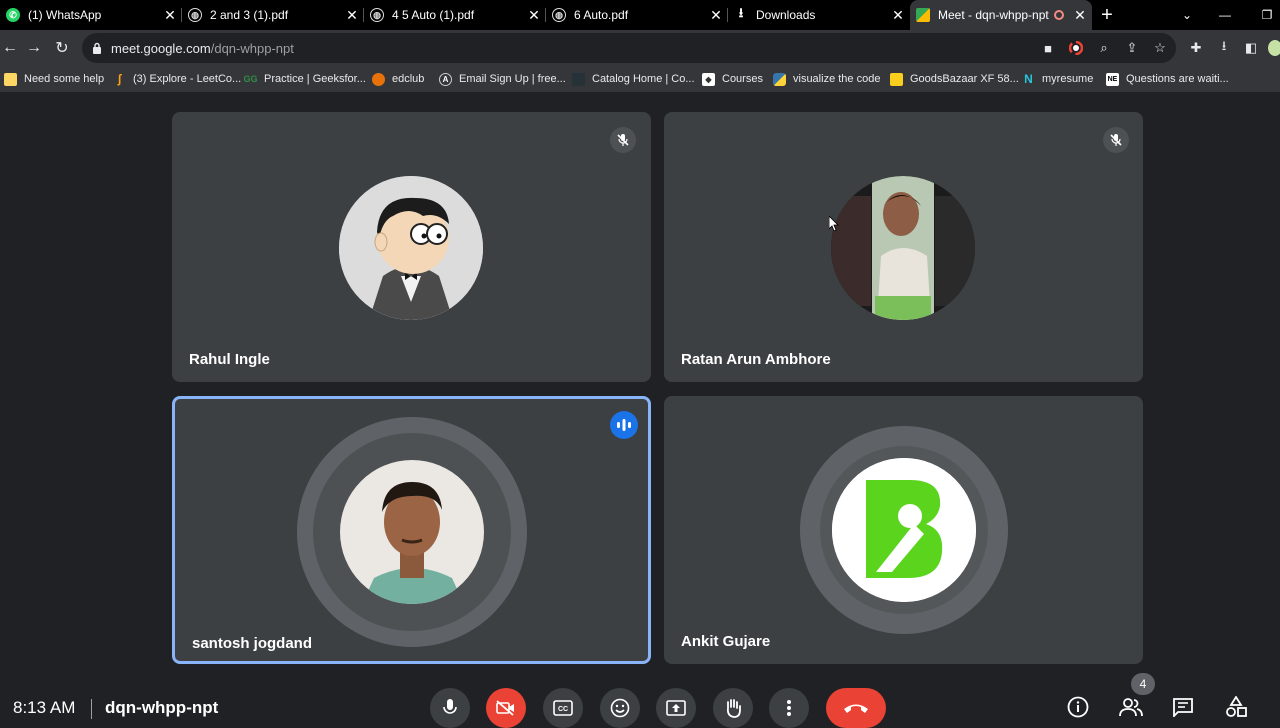 Image resolution: width=1280 pixels, height=728 pixels. I want to click on reactions-button, so click(620, 708).